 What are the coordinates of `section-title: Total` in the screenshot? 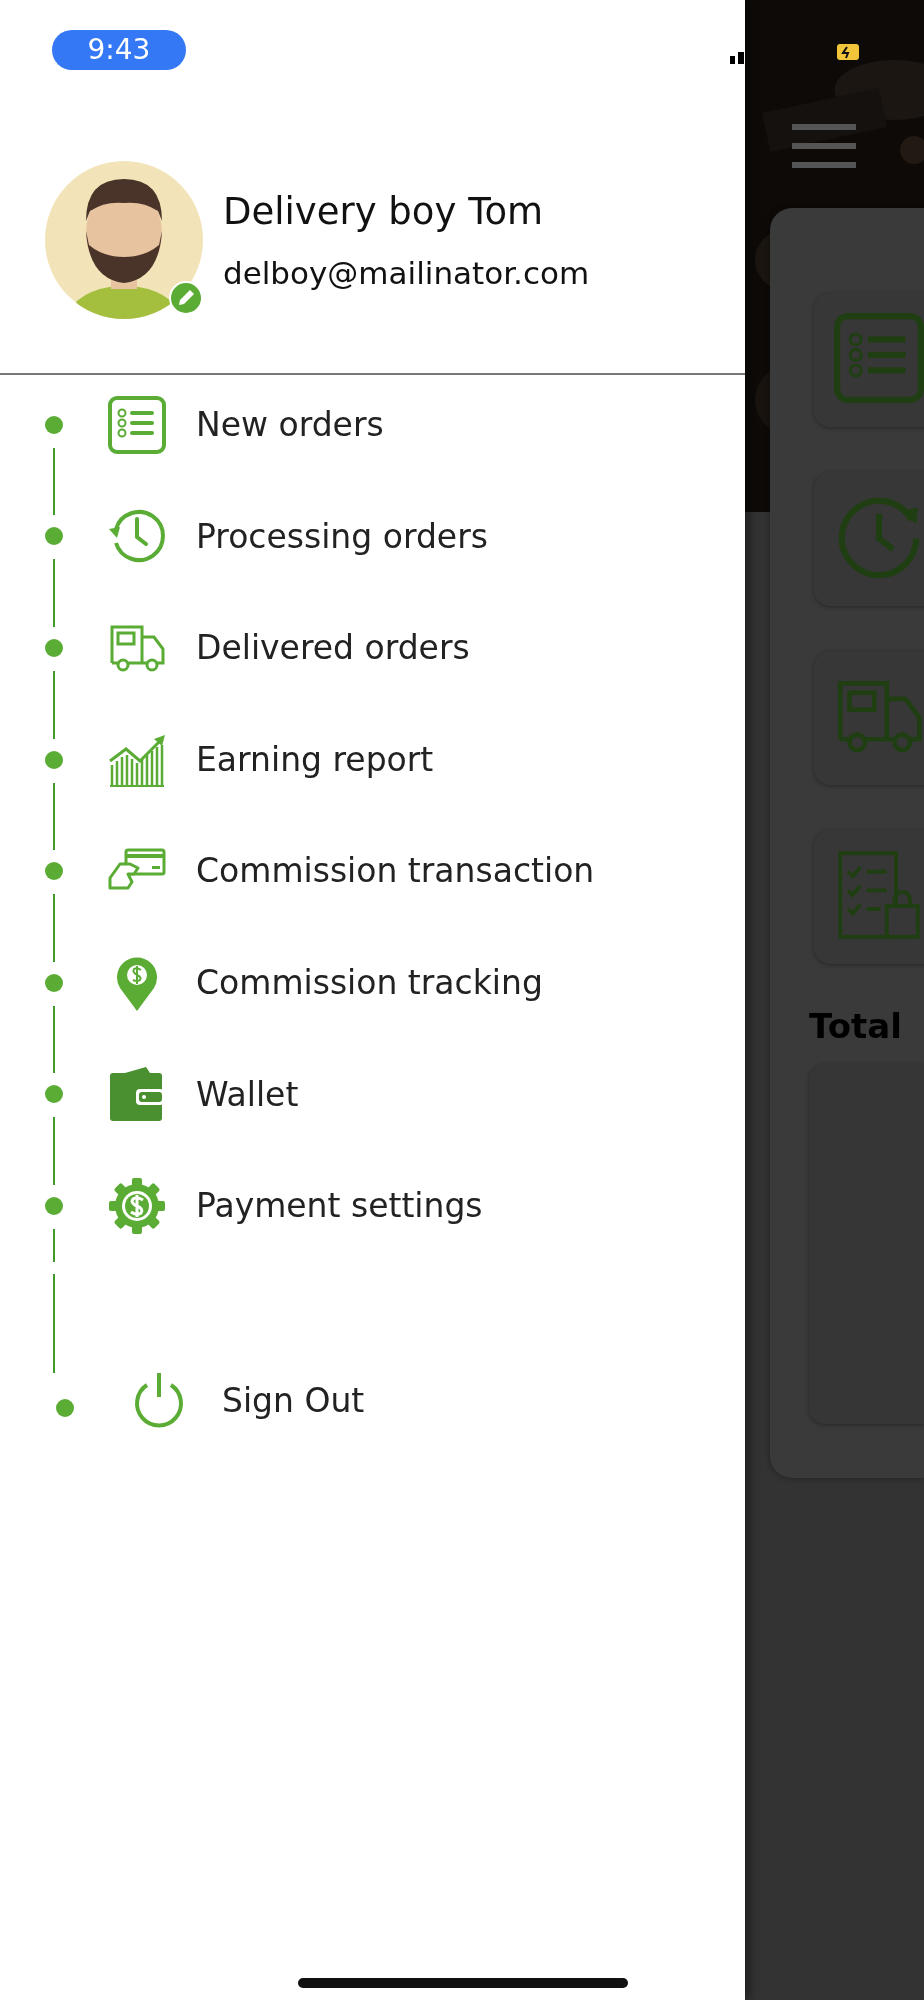 It's located at (856, 1026).